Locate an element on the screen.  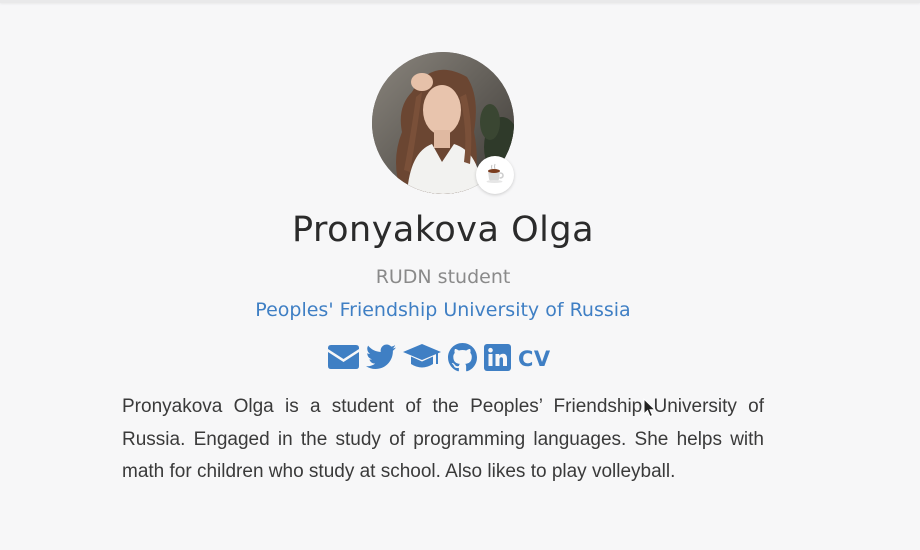
avatar-container is located at coordinates (443, 123).